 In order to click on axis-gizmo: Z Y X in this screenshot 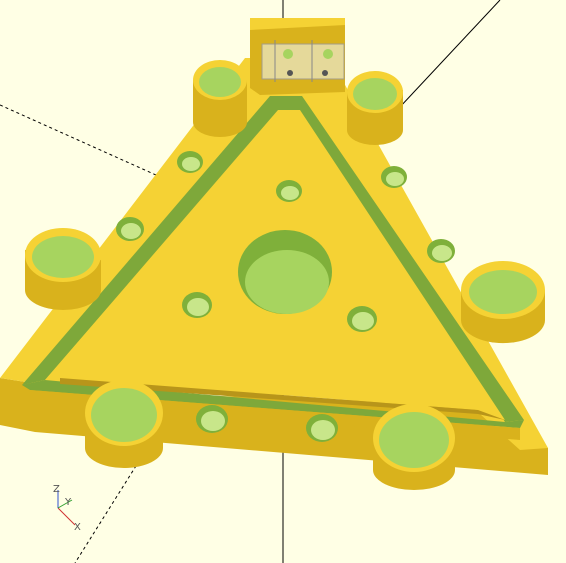, I will do `click(67, 508)`.